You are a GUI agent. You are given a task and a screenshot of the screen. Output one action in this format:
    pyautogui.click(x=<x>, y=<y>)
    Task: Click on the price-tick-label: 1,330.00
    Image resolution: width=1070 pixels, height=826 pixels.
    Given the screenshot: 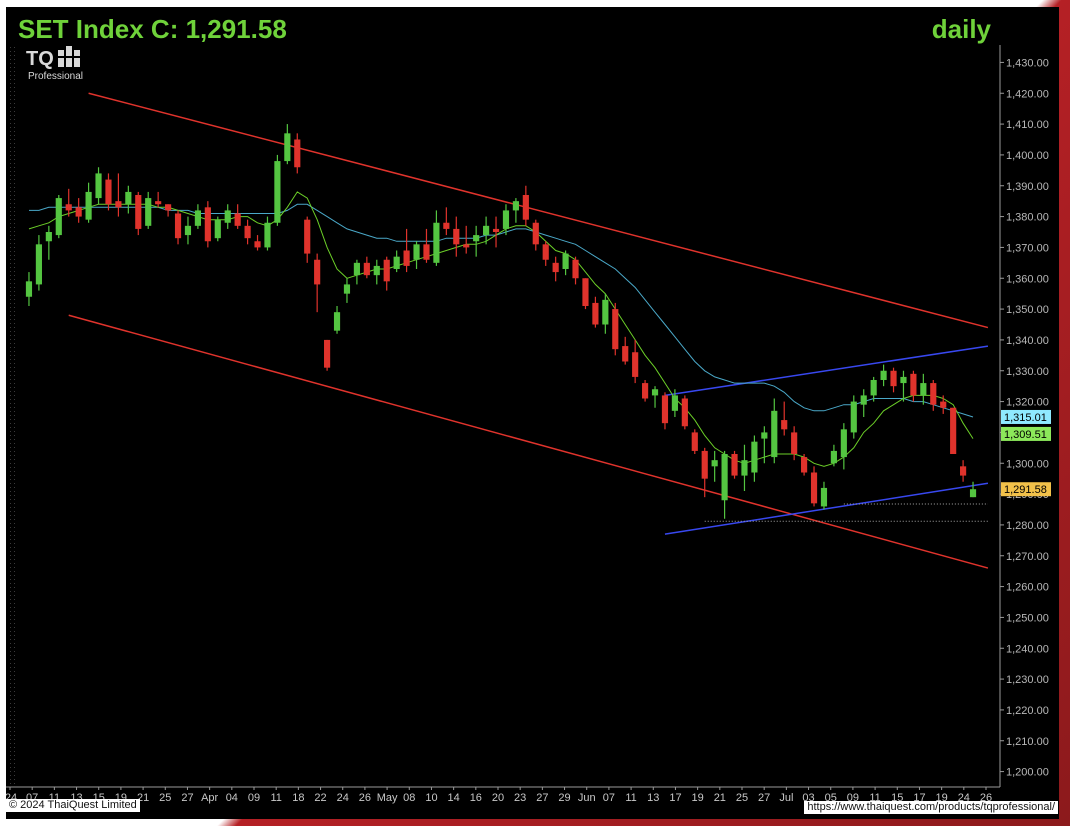 What is the action you would take?
    pyautogui.click(x=1027, y=372)
    